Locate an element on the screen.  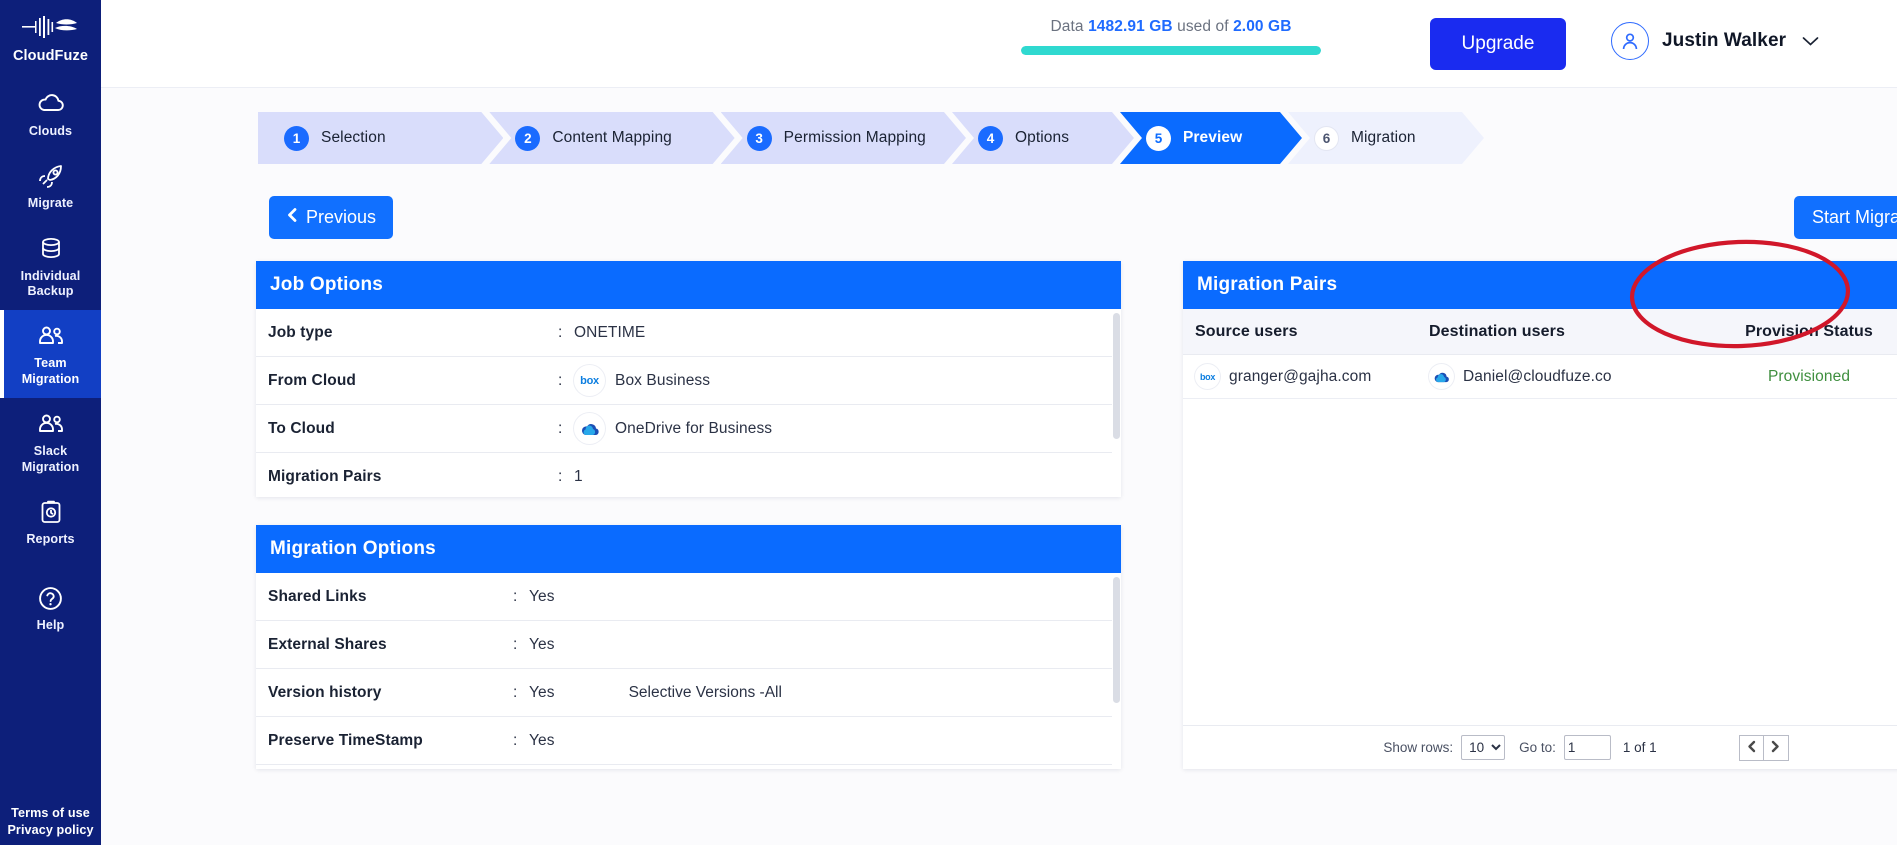
sidebar-item-reports: Reports is located at coordinates (50, 522).